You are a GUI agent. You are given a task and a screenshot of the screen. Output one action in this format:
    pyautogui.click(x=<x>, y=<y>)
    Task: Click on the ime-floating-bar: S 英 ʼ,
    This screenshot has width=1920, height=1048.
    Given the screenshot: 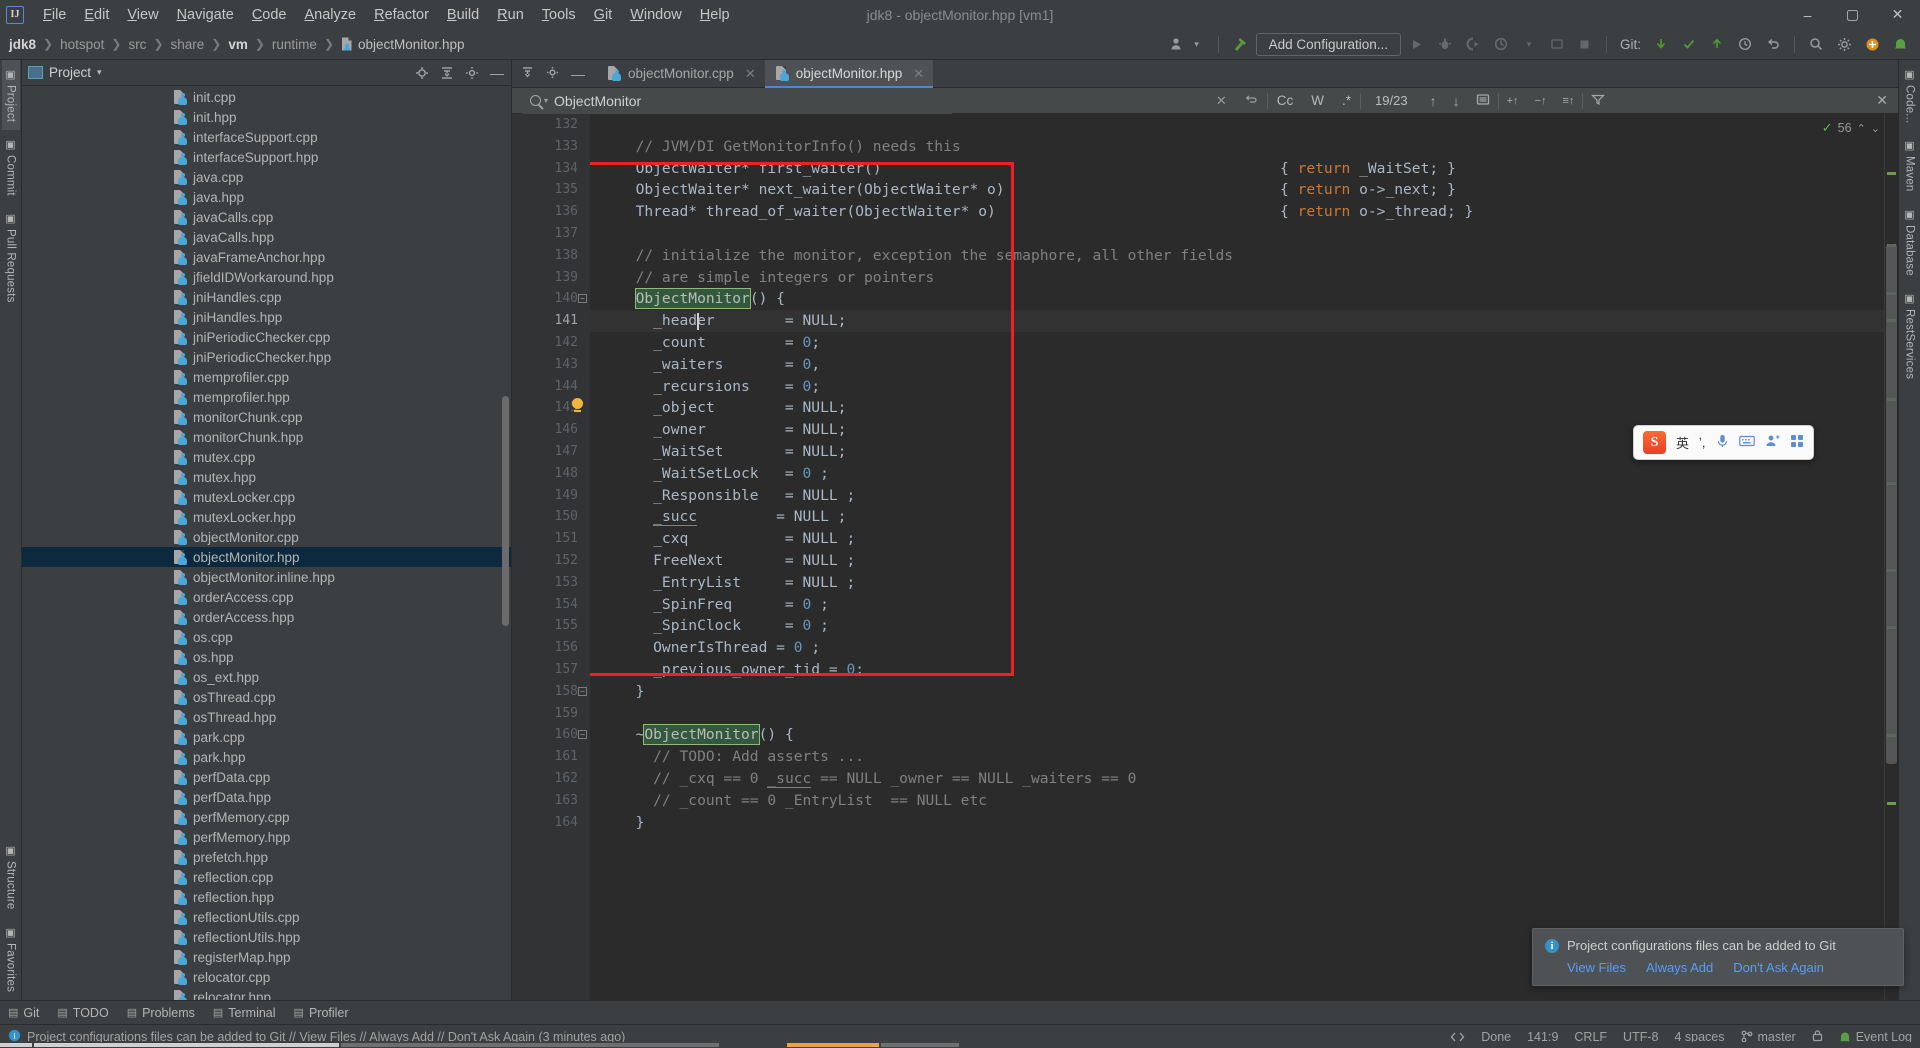 What is the action you would take?
    pyautogui.click(x=1723, y=442)
    